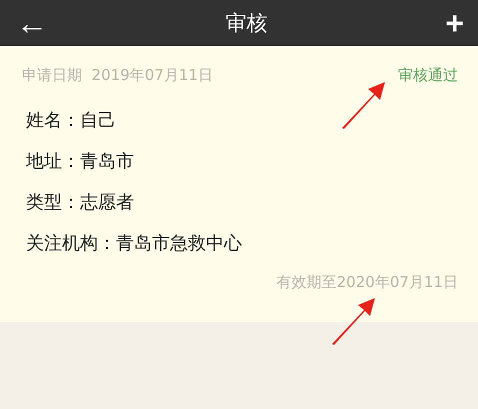  What do you see at coordinates (454, 23) in the screenshot?
I see `add-button: +` at bounding box center [454, 23].